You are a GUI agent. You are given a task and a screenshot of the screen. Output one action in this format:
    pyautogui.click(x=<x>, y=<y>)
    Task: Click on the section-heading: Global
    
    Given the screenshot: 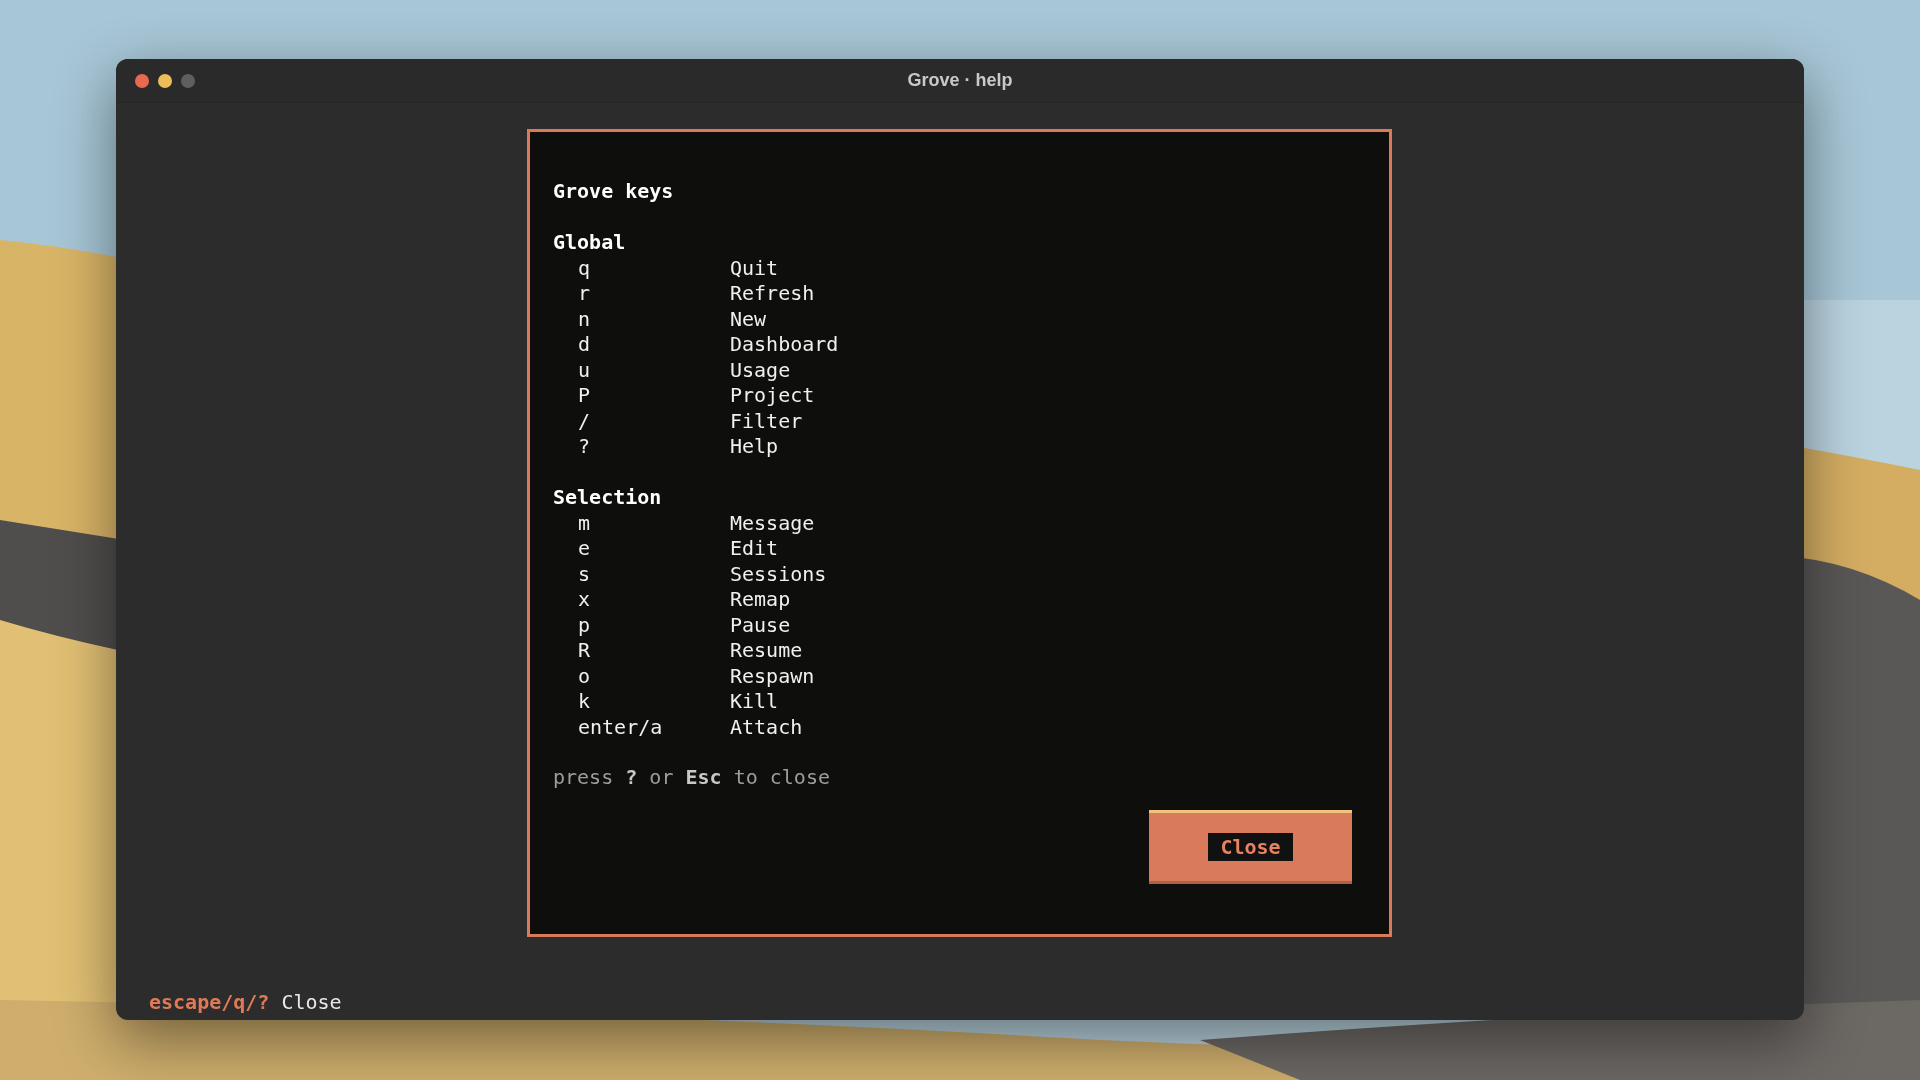 What is the action you would take?
    pyautogui.click(x=590, y=243)
    